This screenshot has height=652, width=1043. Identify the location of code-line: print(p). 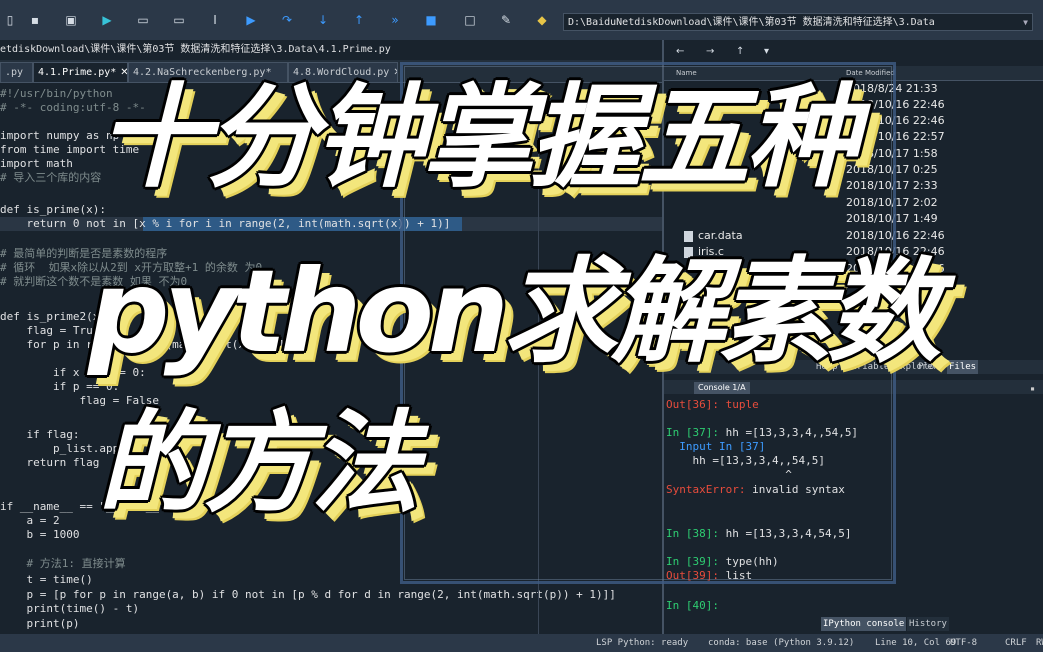
(40, 623).